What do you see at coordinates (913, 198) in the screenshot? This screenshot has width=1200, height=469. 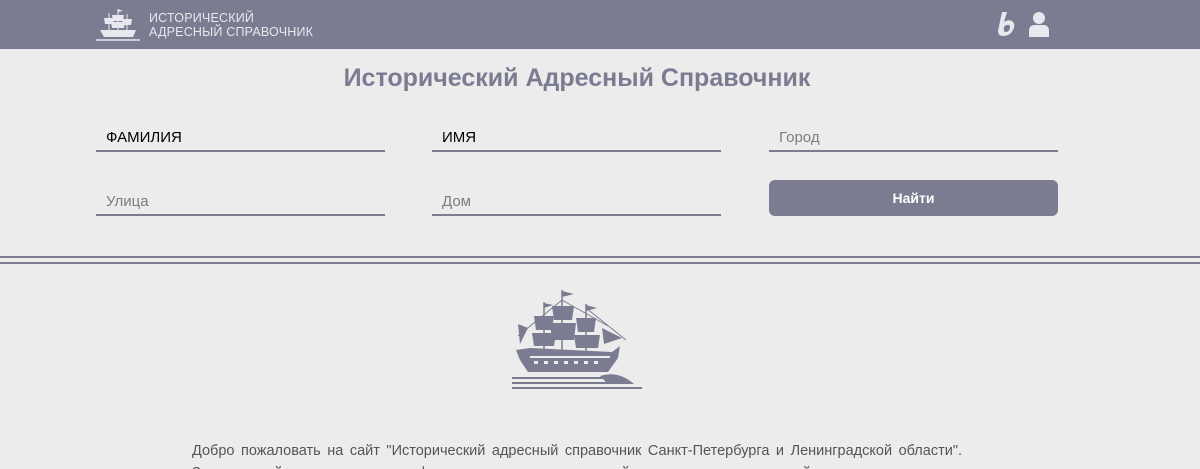 I see `search-button: Найти` at bounding box center [913, 198].